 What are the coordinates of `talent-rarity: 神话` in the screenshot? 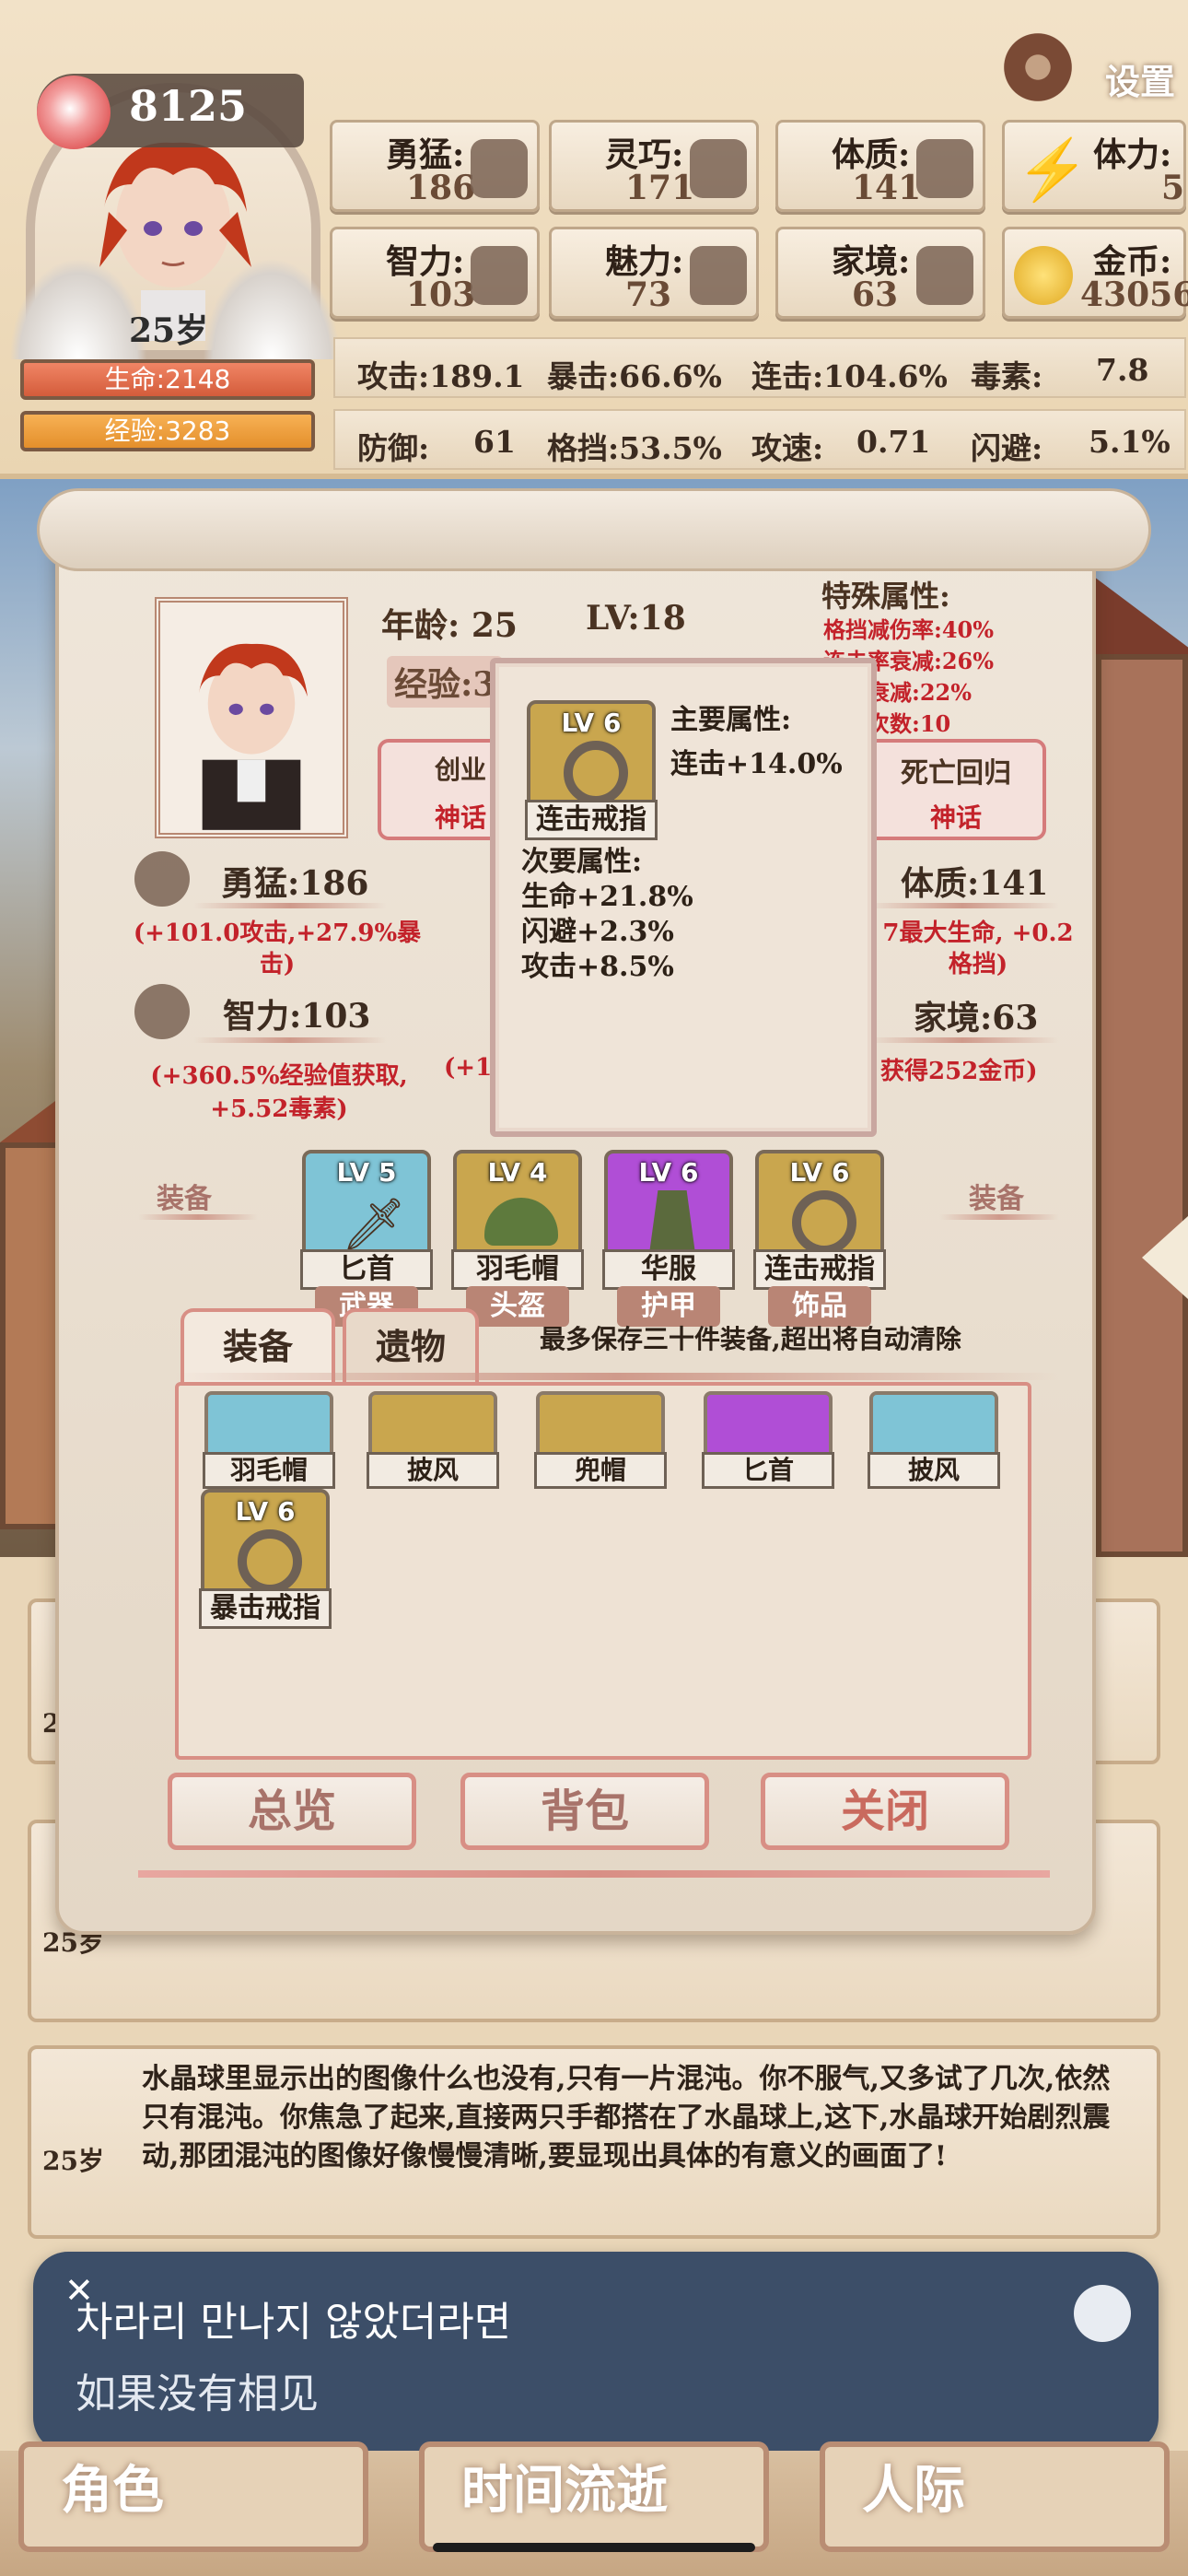 It's located at (955, 817).